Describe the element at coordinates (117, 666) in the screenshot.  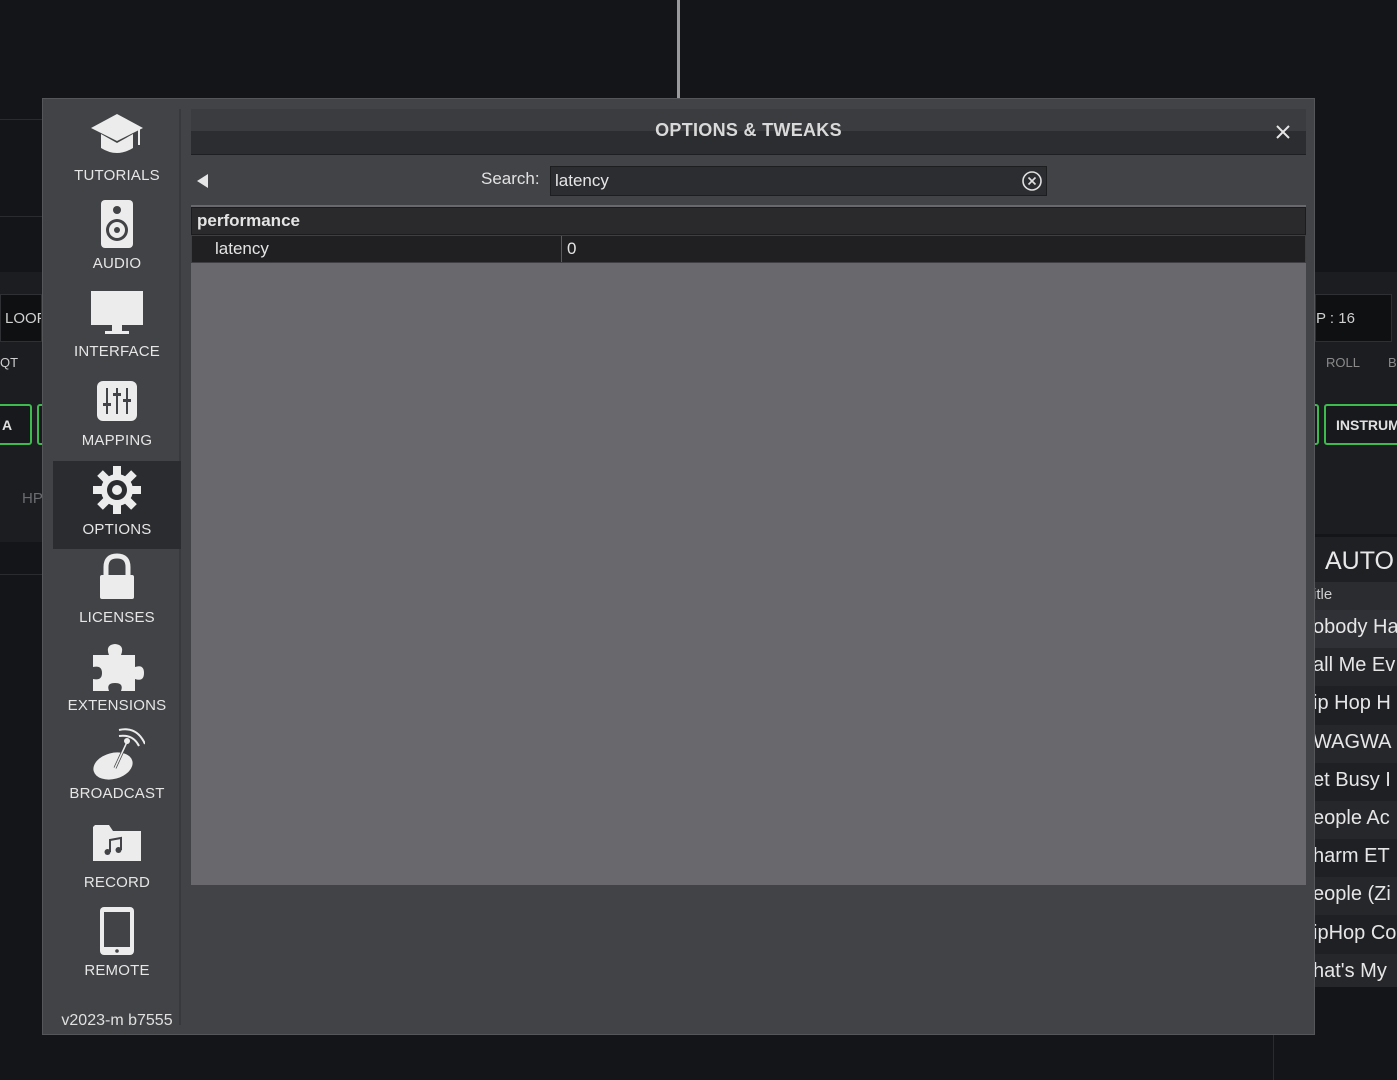
I see `puzzle-icon` at that location.